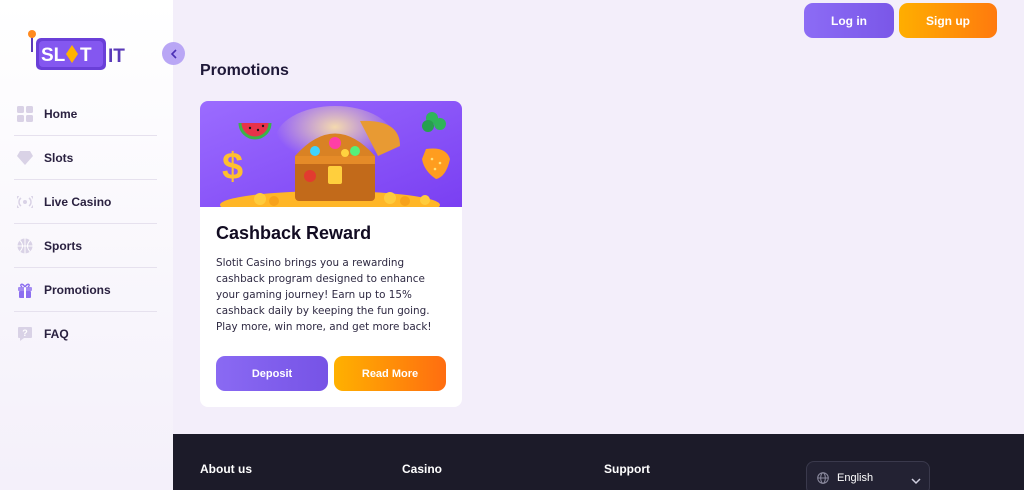  Describe the element at coordinates (855, 478) in the screenshot. I see `language-label: English` at that location.